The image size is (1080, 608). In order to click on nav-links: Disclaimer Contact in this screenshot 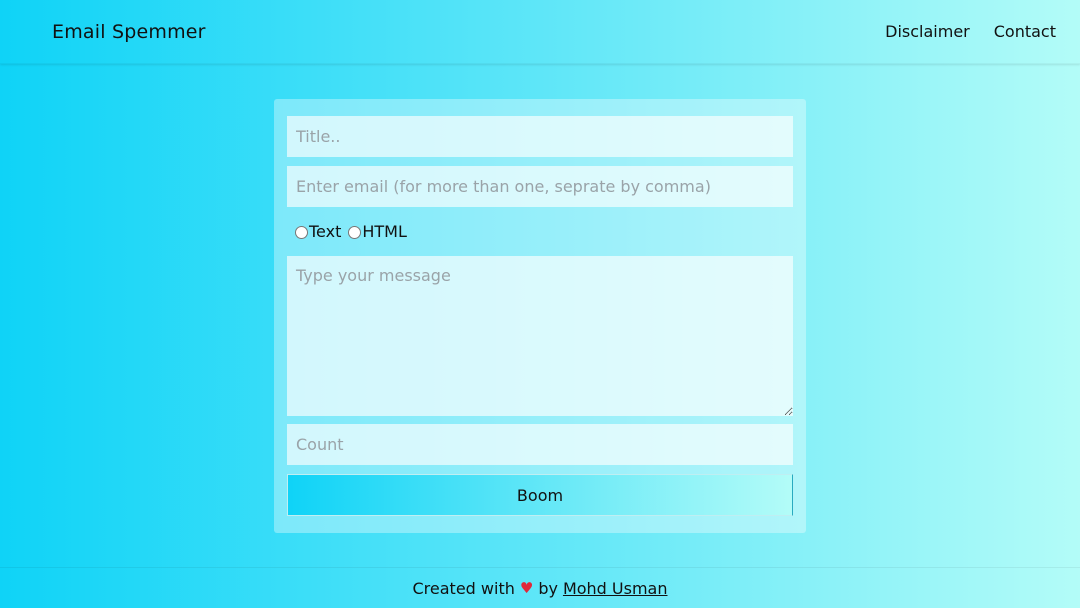, I will do `click(970, 31)`.